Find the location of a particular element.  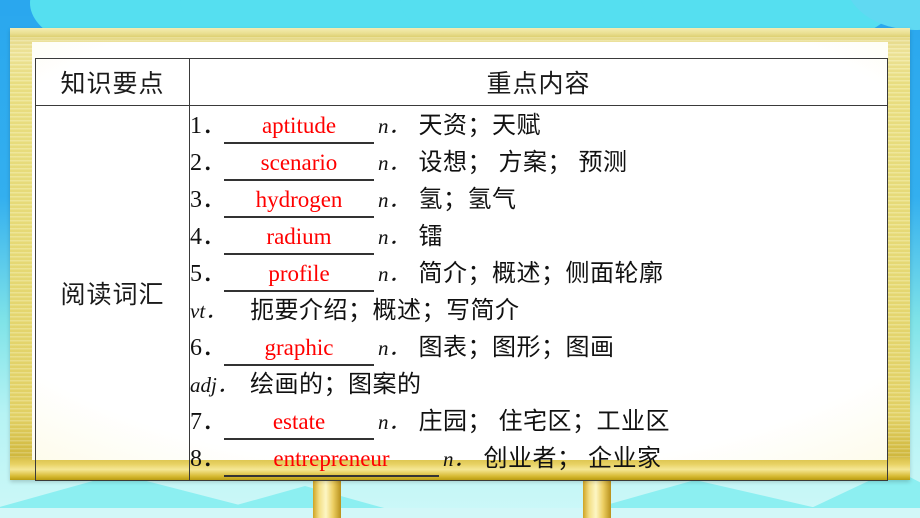

vocab-entry: 3． hydrogen n． 氢；氢气 is located at coordinates (538, 200).